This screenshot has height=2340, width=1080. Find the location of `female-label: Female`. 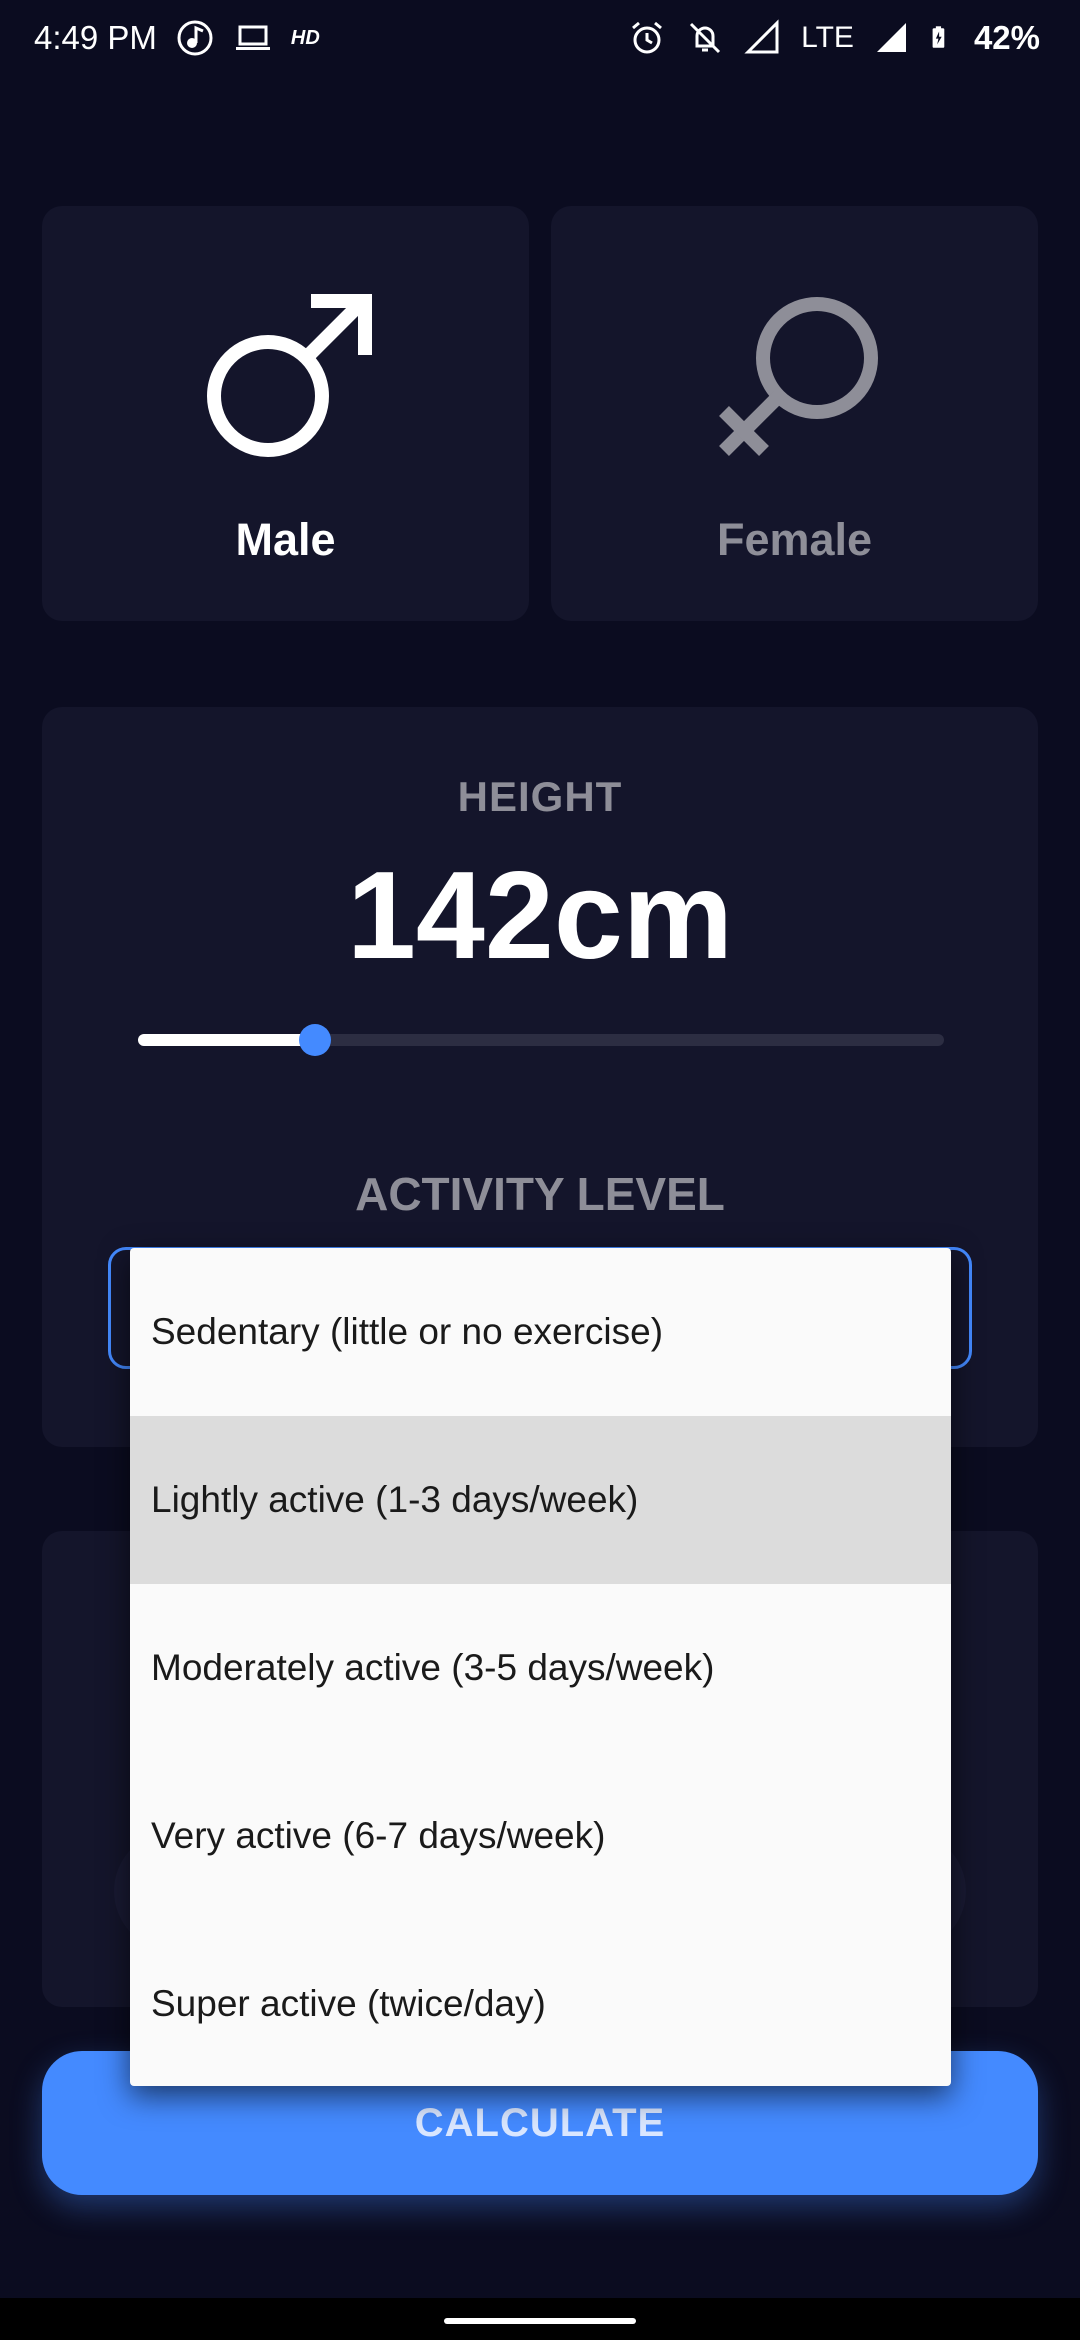

female-label: Female is located at coordinates (794, 539).